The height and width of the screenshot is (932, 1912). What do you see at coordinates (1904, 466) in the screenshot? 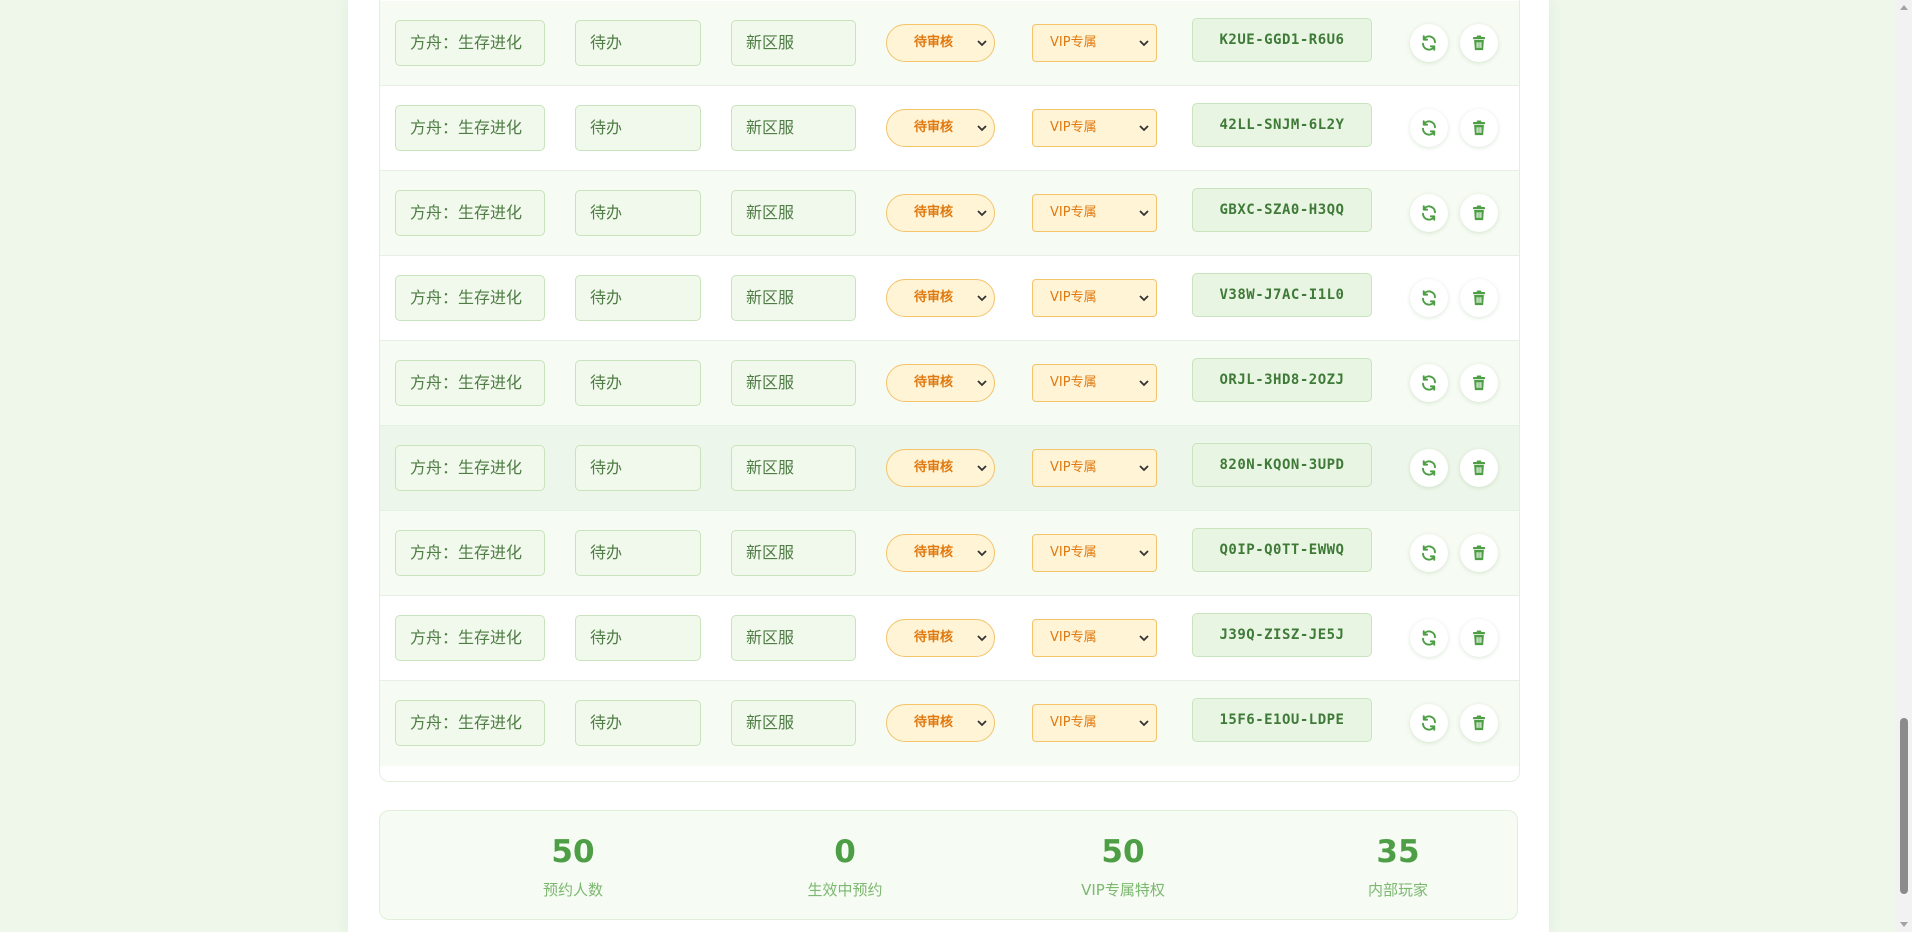
I see `scrollbar` at bounding box center [1904, 466].